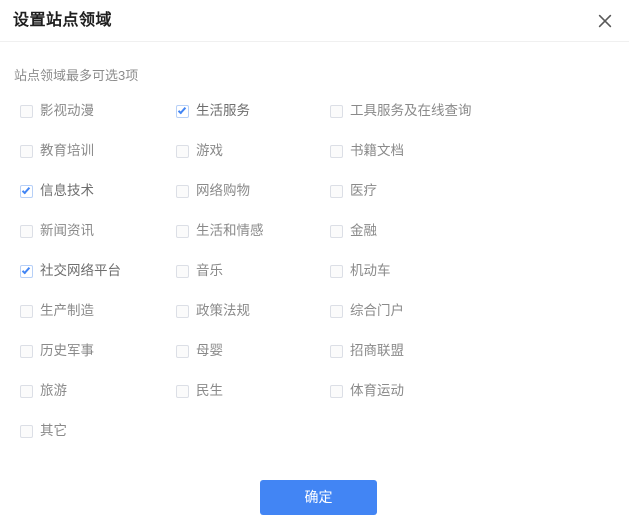 The image size is (629, 530). What do you see at coordinates (314, 360) in the screenshot?
I see `option-row: 历史军事 母婴 招商联盟` at bounding box center [314, 360].